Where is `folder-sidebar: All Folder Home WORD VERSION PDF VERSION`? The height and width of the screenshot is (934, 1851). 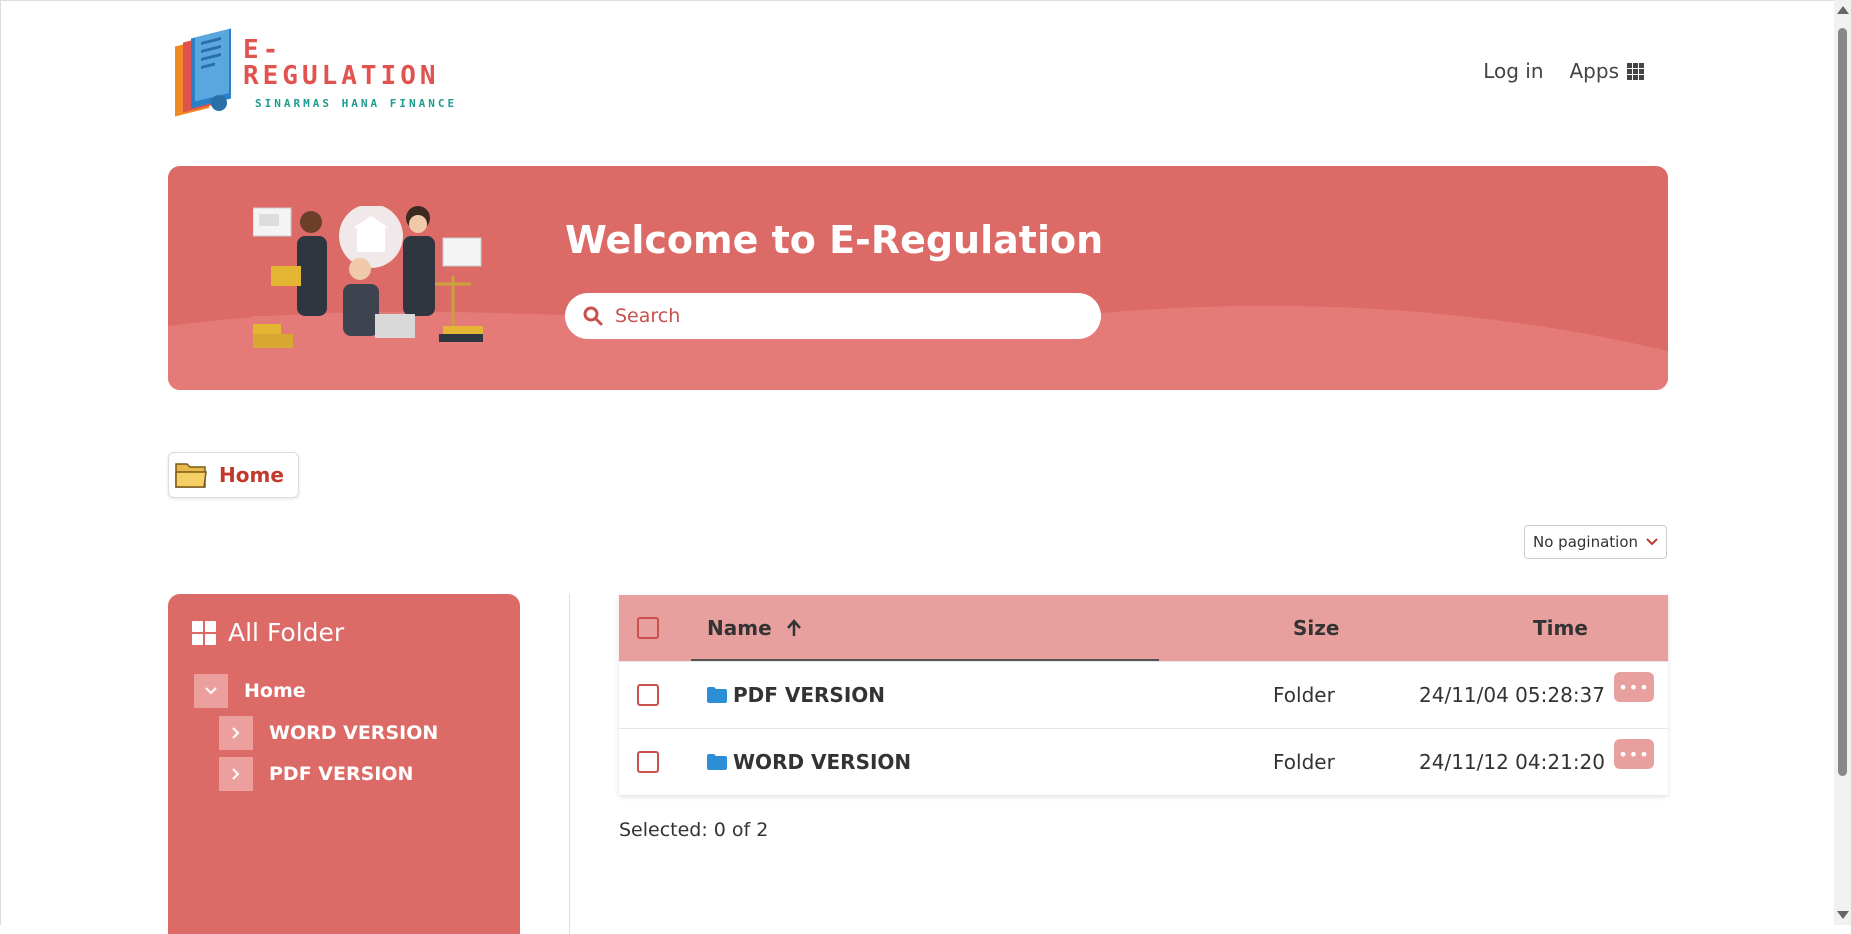 folder-sidebar: All Folder Home WORD VERSION PDF VERSION is located at coordinates (344, 764).